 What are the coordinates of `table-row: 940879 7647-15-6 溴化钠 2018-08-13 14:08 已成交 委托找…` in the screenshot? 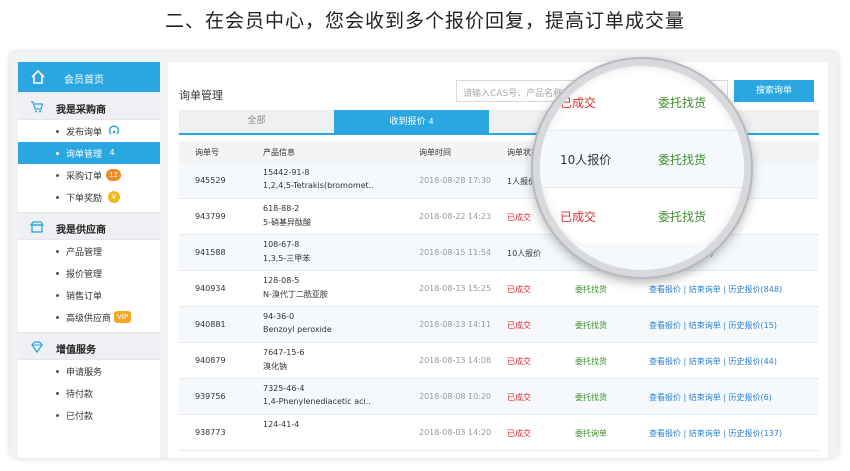 It's located at (499, 361).